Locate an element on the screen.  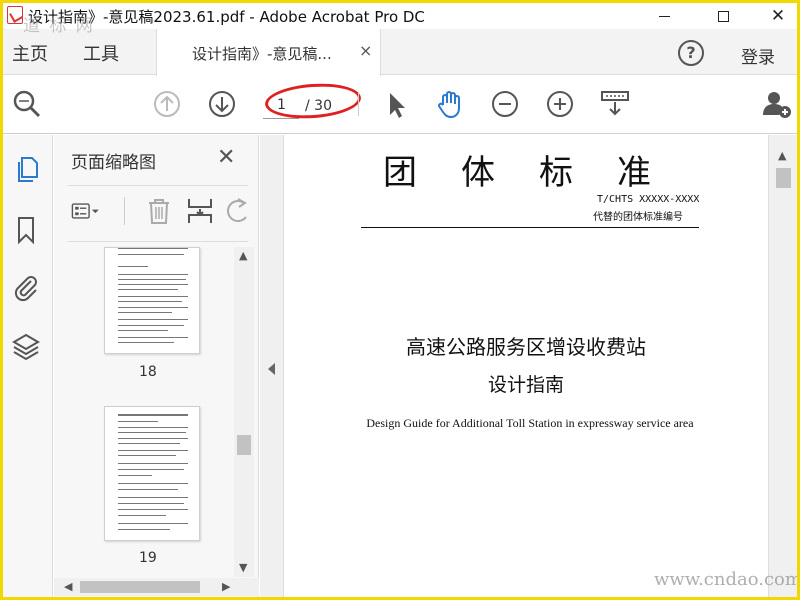
document-title-line2: 设计指南 is located at coordinates (525, 385).